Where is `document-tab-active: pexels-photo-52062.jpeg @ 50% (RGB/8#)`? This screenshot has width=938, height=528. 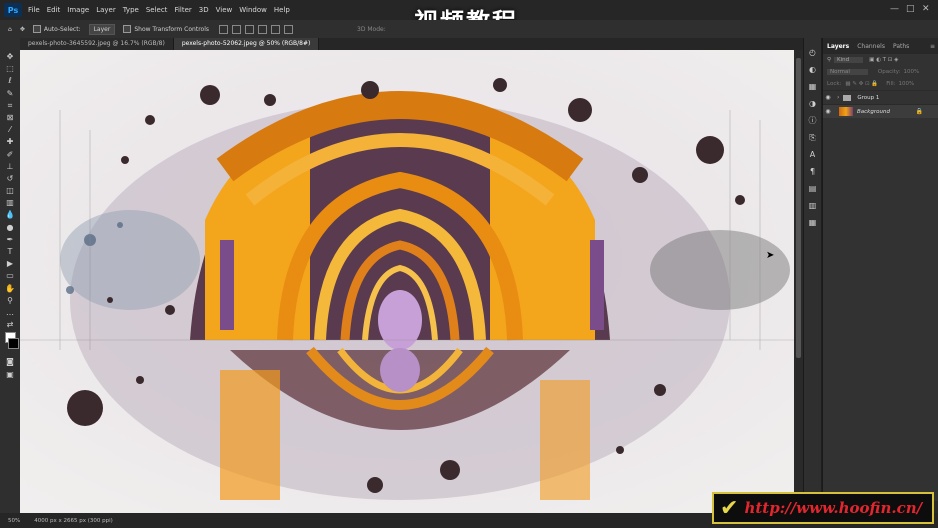
document-tab-active: pexels-photo-52062.jpeg @ 50% (RGB/8#) is located at coordinates (246, 44).